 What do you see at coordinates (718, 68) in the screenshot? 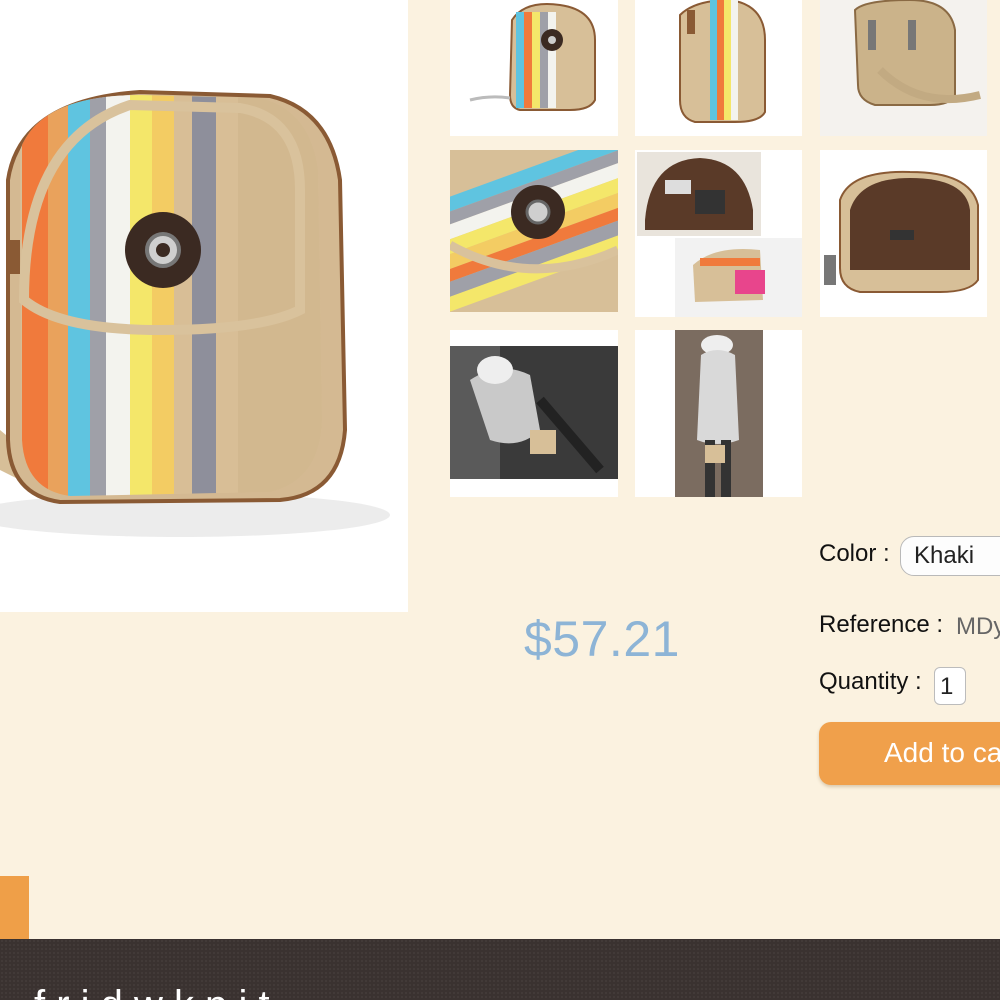
I see `thumb-bag-side` at bounding box center [718, 68].